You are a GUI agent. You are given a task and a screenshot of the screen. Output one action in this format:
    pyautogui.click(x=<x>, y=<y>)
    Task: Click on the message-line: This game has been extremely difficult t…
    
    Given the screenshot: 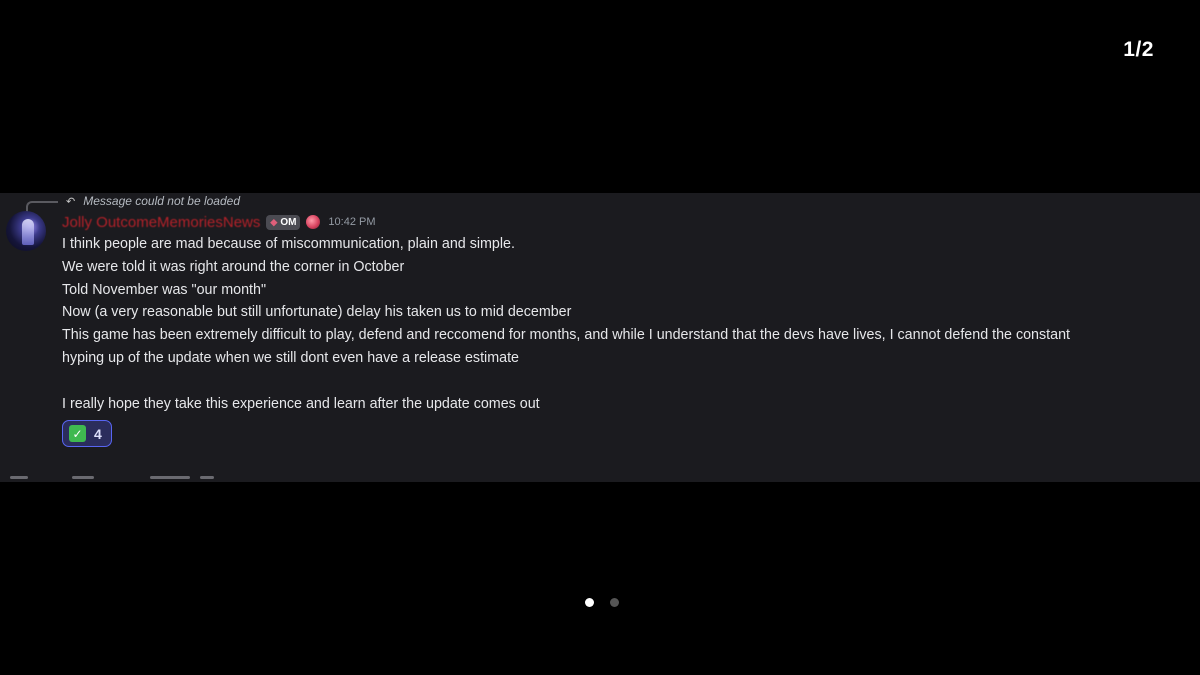 What is the action you would take?
    pyautogui.click(x=566, y=335)
    